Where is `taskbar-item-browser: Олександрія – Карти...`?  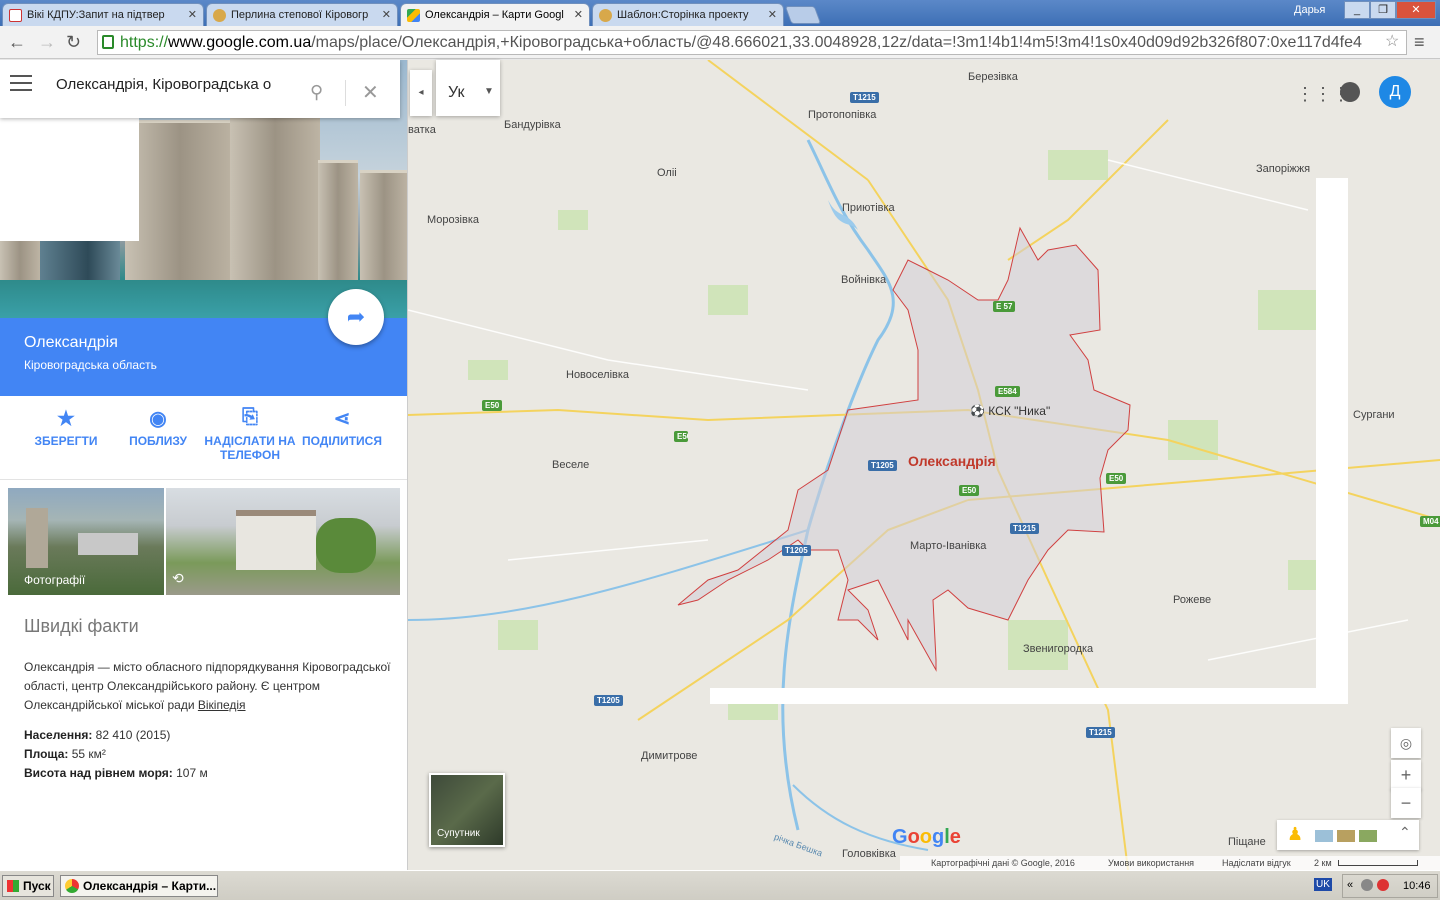
taskbar-item-browser: Олександрія – Карти... is located at coordinates (139, 886).